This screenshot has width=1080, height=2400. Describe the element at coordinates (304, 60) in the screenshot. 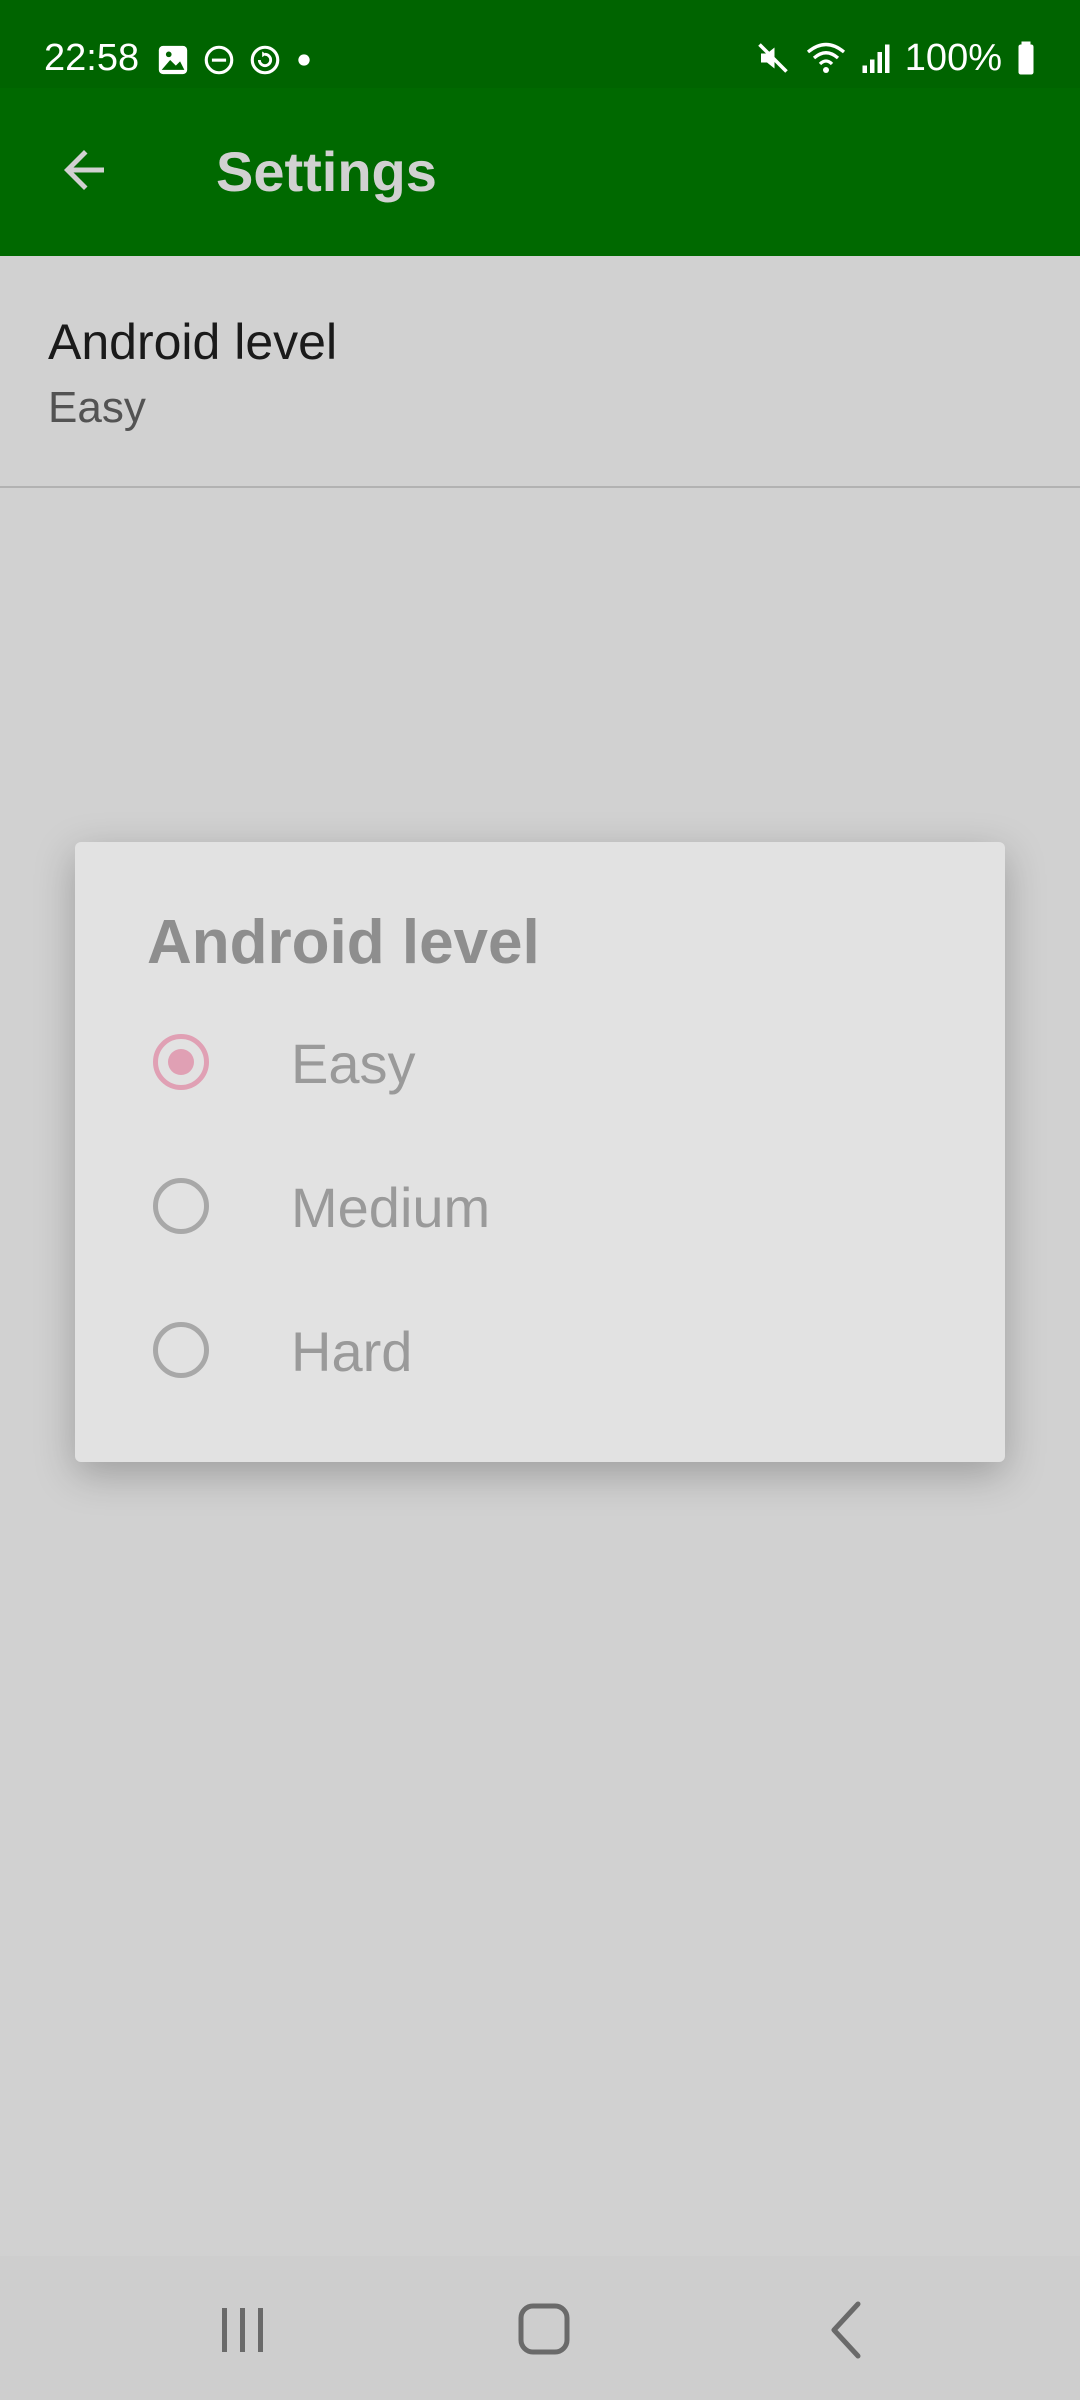

I see `dot-icon` at that location.